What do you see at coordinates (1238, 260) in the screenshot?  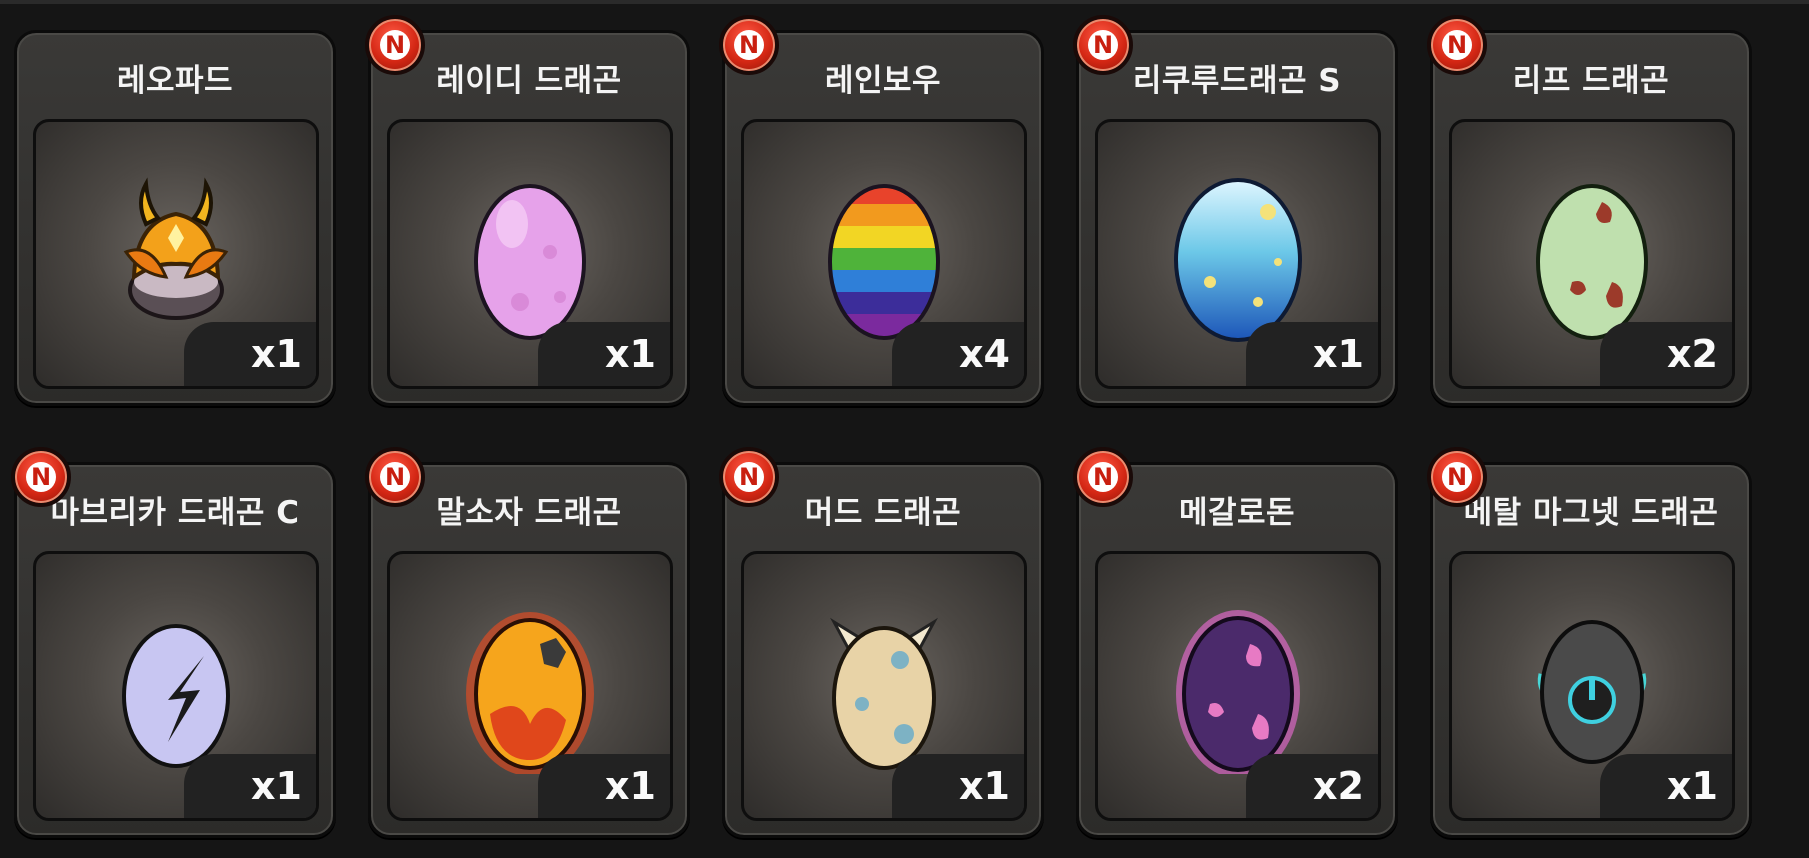 I see `rikuru-dragon-egg-icon` at bounding box center [1238, 260].